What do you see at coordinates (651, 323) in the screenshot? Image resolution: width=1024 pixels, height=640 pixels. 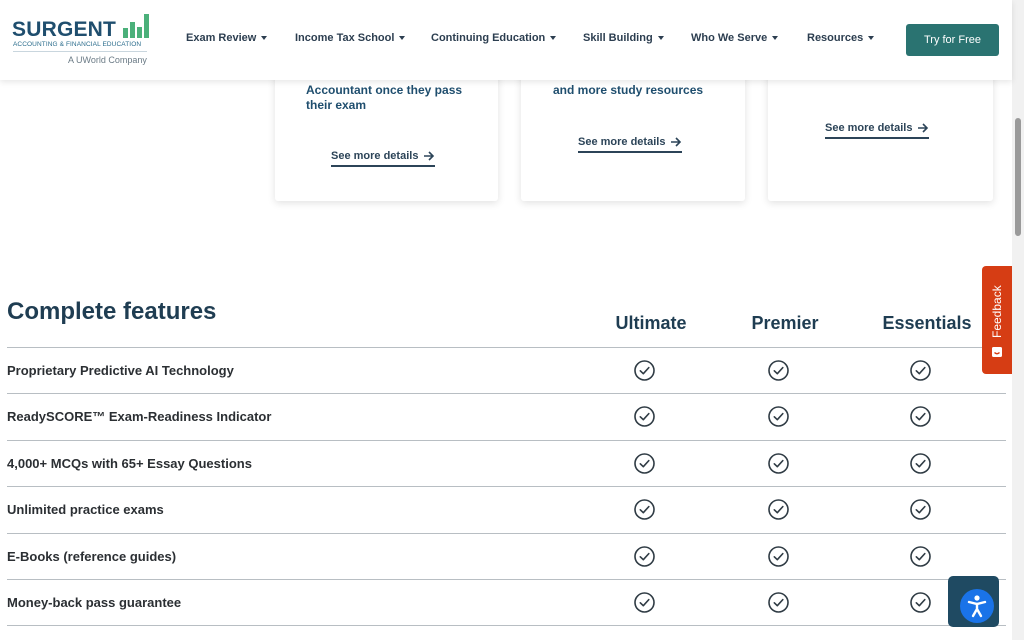 I see `plan-header-ultimate: Ultimate` at bounding box center [651, 323].